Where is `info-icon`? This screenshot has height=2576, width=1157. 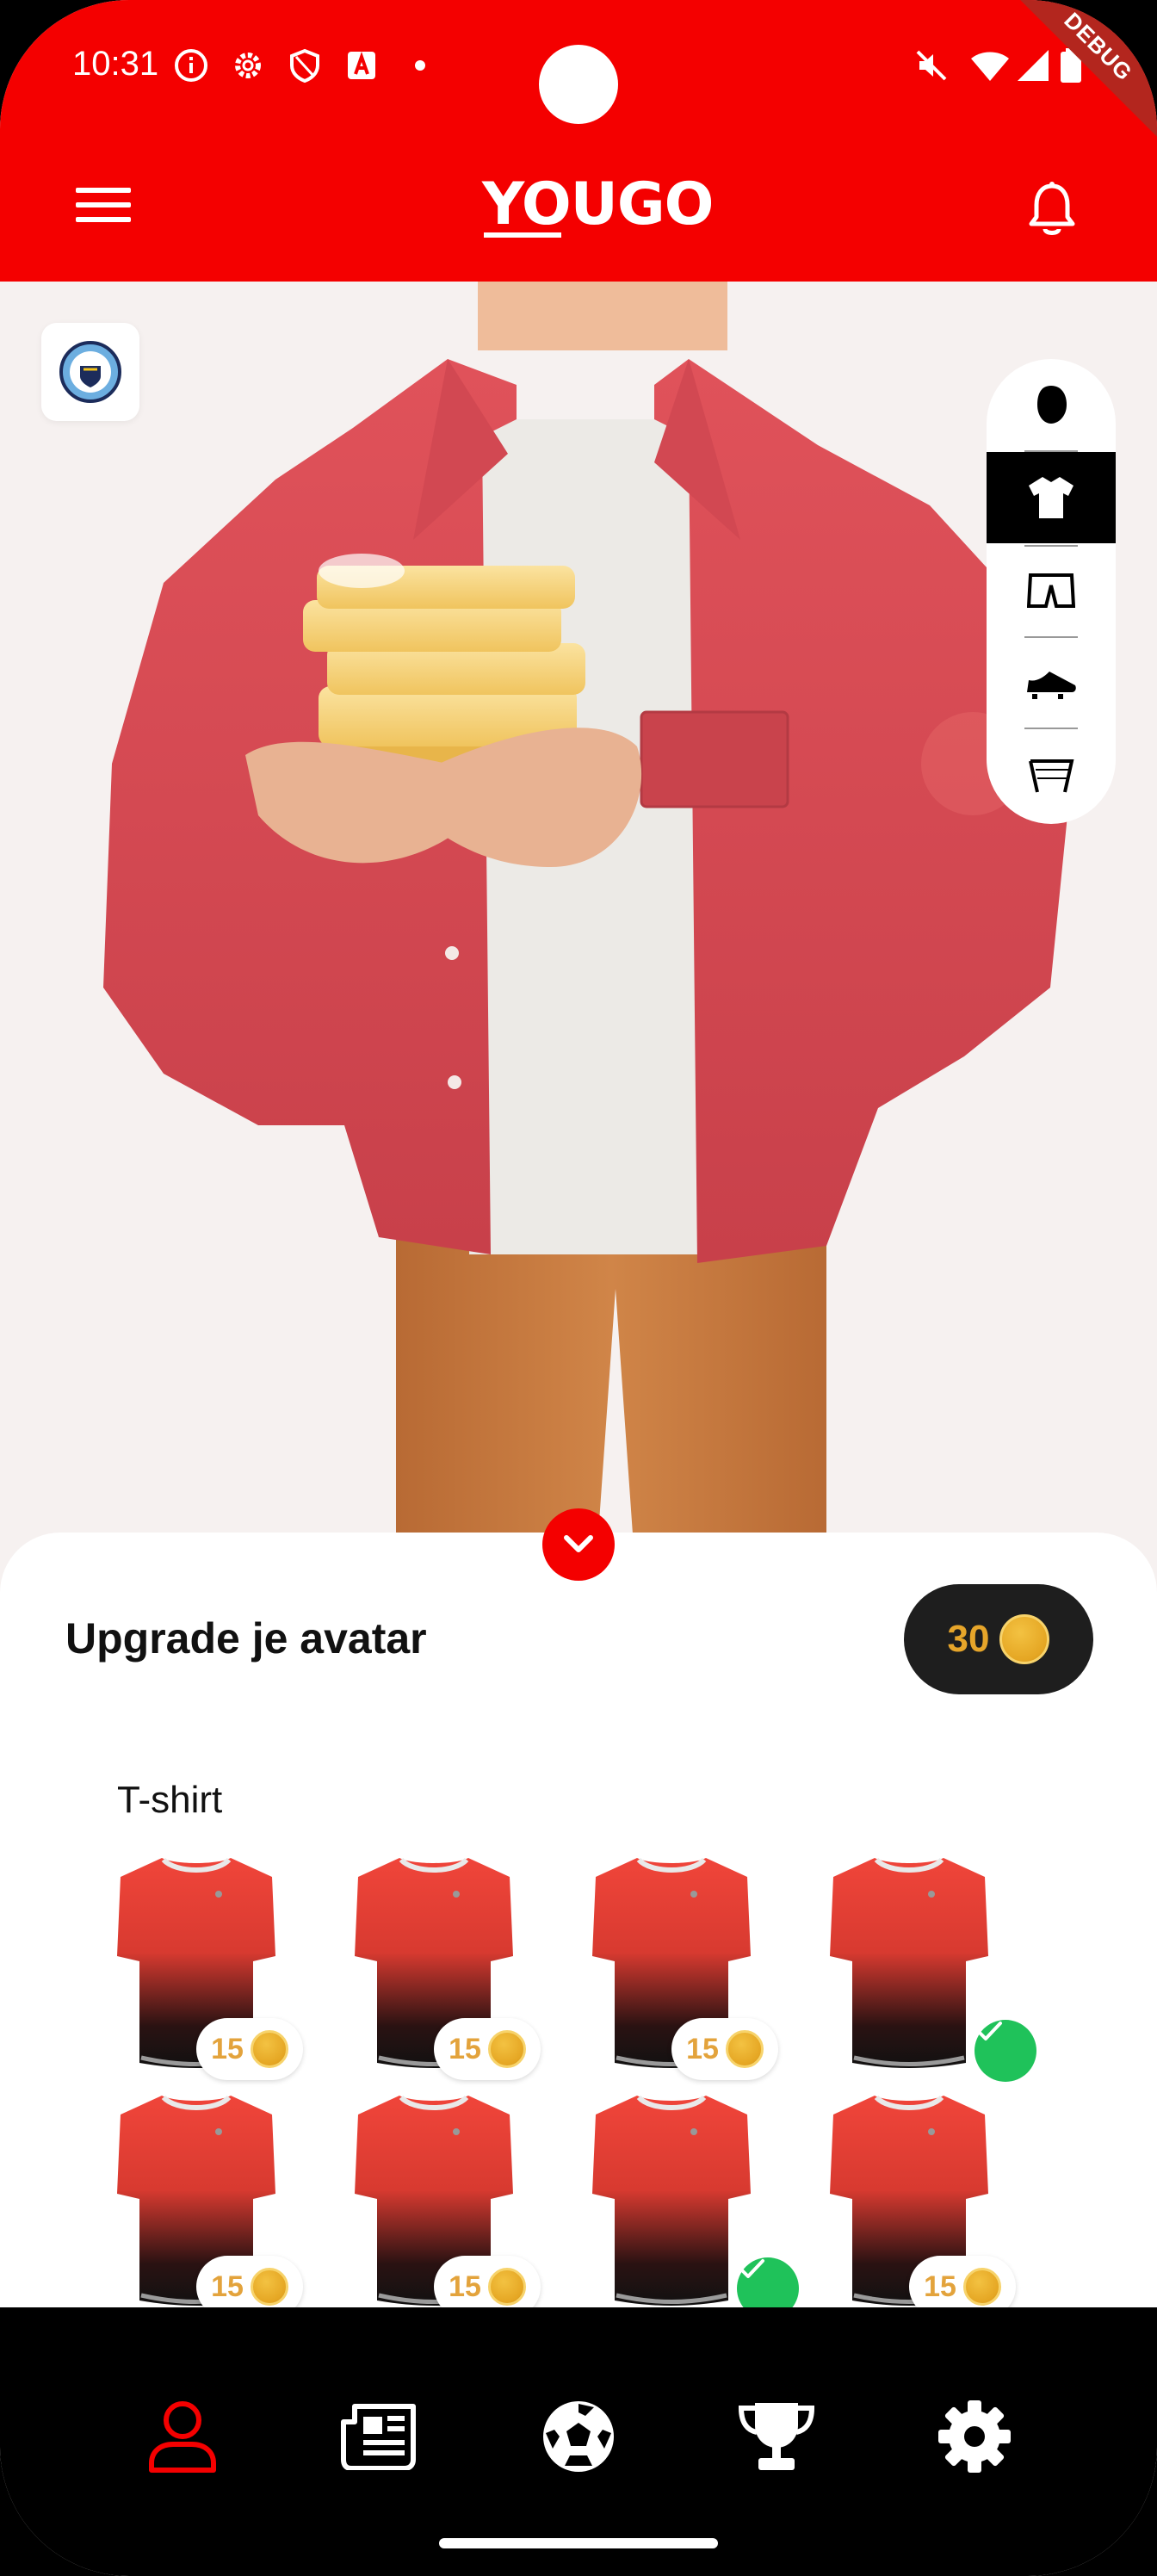 info-icon is located at coordinates (191, 65).